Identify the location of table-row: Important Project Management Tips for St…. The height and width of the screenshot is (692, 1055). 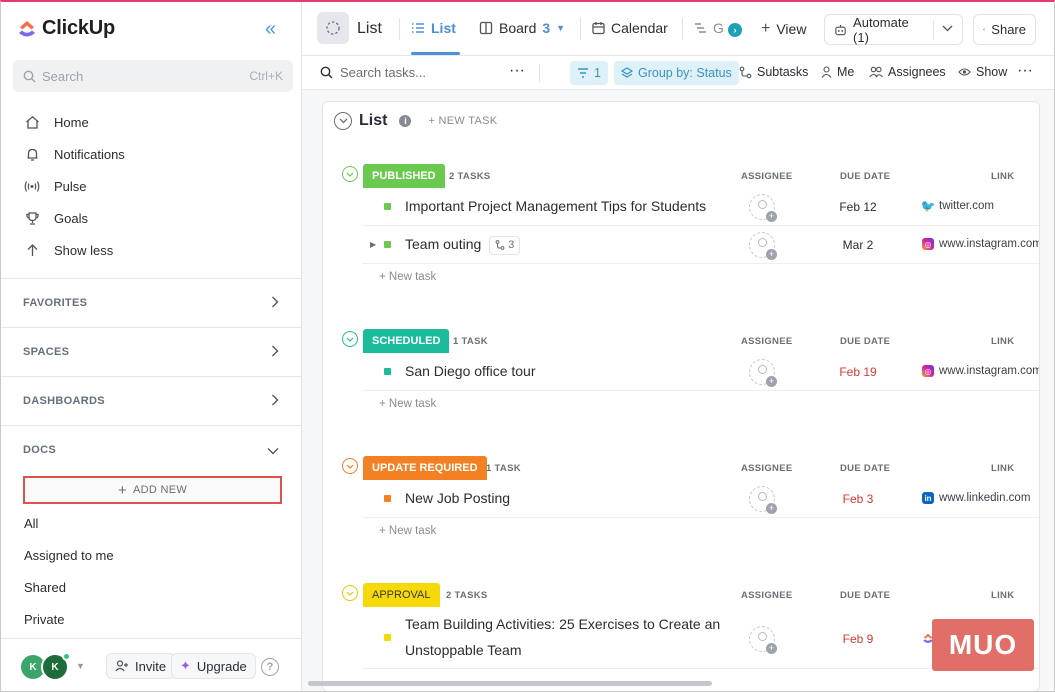
(701, 207).